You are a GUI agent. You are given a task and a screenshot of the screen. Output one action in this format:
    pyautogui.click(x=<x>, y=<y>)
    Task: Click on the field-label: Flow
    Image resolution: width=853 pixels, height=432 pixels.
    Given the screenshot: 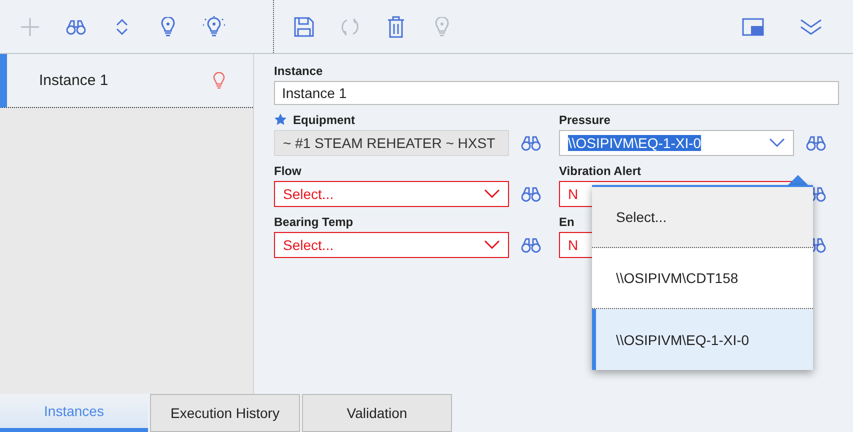 What is the action you would take?
    pyautogui.click(x=288, y=171)
    